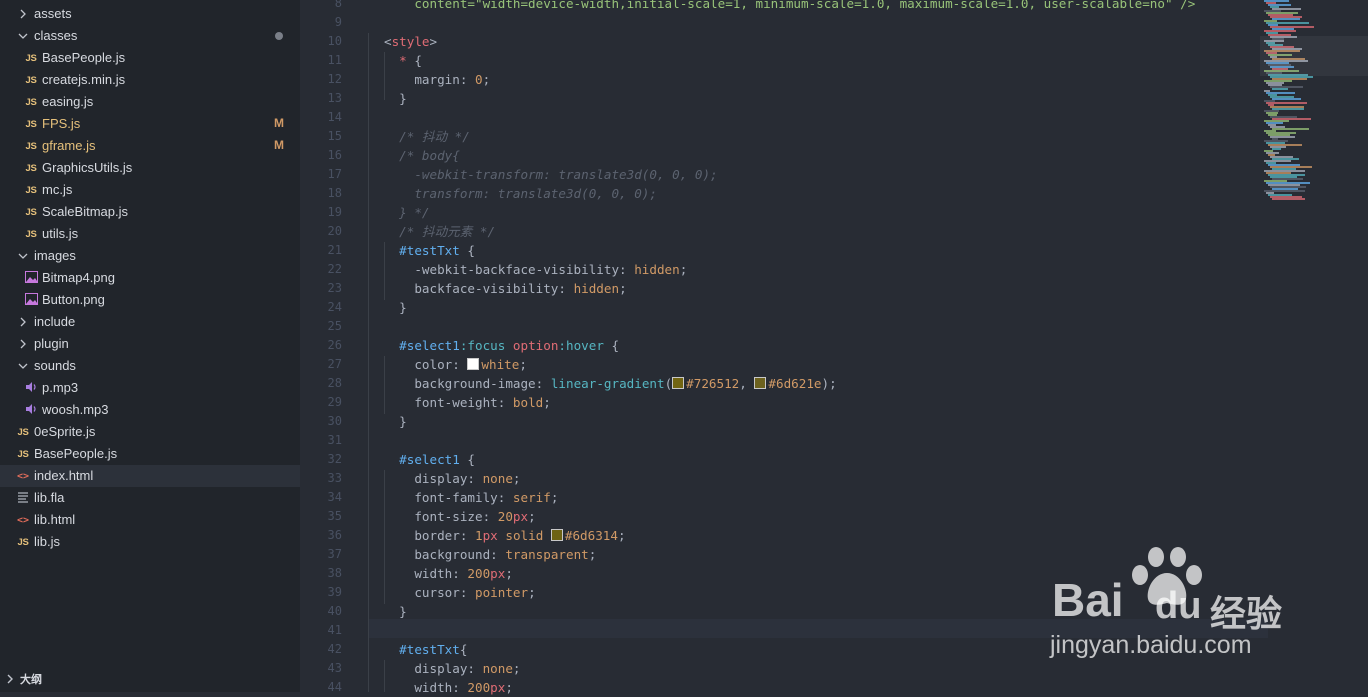 This screenshot has height=697, width=1368. Describe the element at coordinates (1280, 89) in the screenshot. I see `minimap-line` at that location.